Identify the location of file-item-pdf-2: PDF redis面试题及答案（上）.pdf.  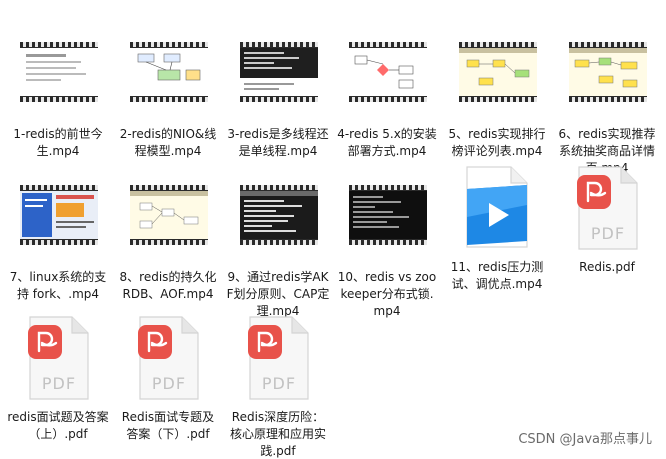
(58, 379).